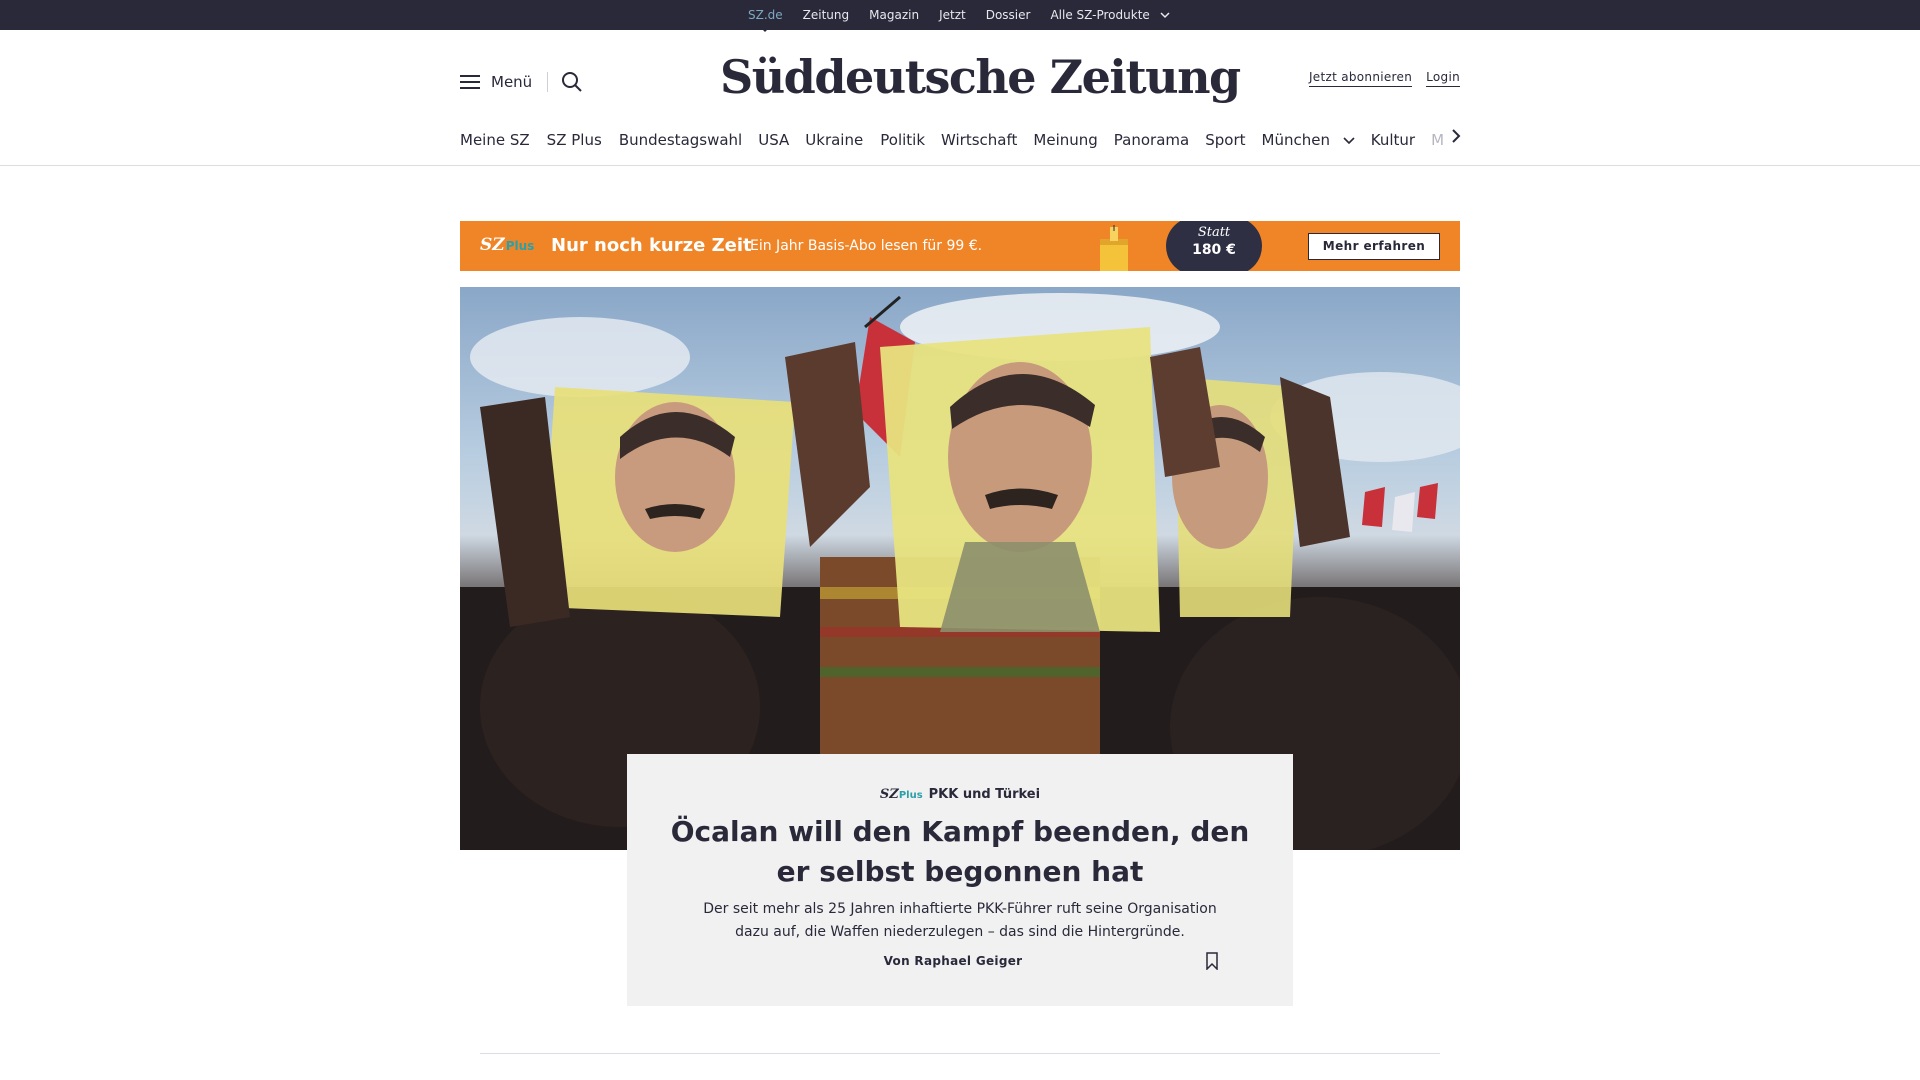  What do you see at coordinates (910, 795) in the screenshot?
I see `sz-plus-badge-plus: Plus` at bounding box center [910, 795].